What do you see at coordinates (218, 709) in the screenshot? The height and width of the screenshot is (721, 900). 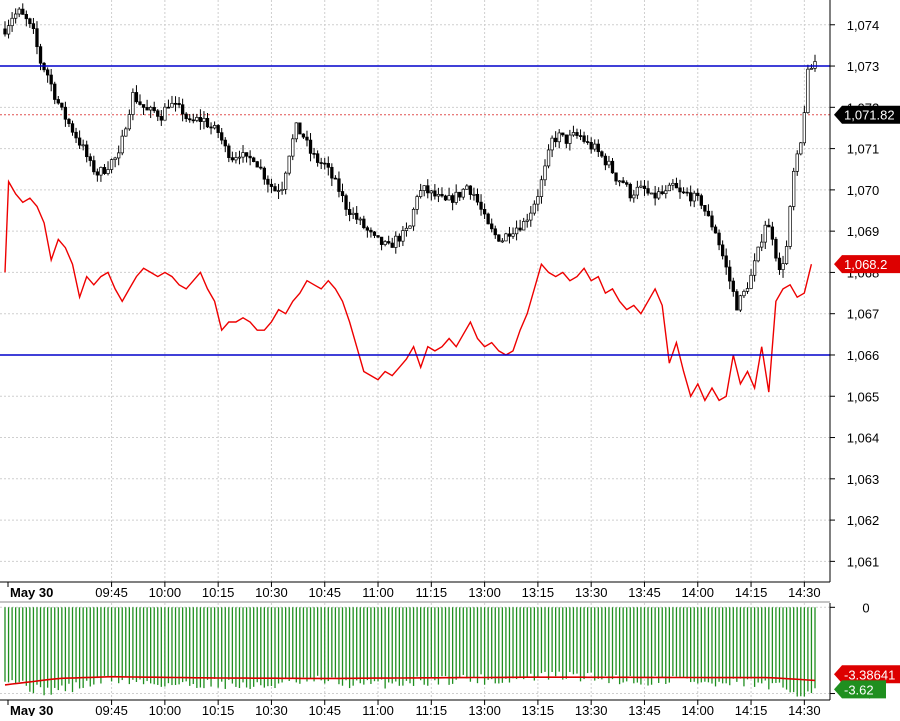 I see `osc-x-tick-label: 10:15` at bounding box center [218, 709].